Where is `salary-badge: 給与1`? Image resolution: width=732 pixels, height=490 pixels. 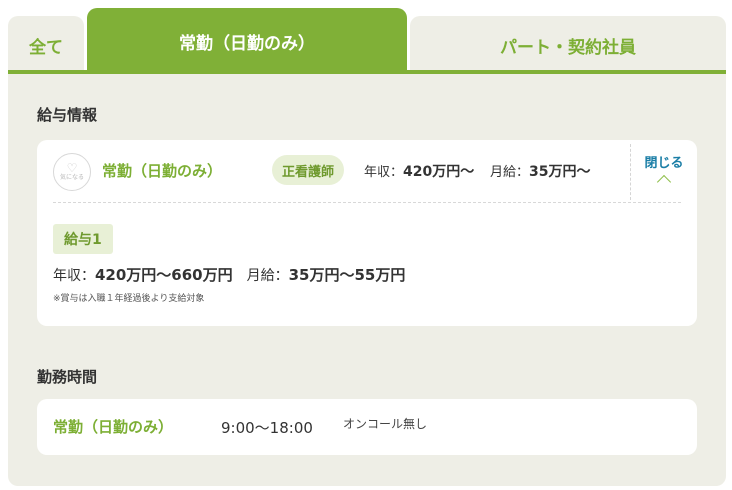 salary-badge: 給与1 is located at coordinates (83, 239).